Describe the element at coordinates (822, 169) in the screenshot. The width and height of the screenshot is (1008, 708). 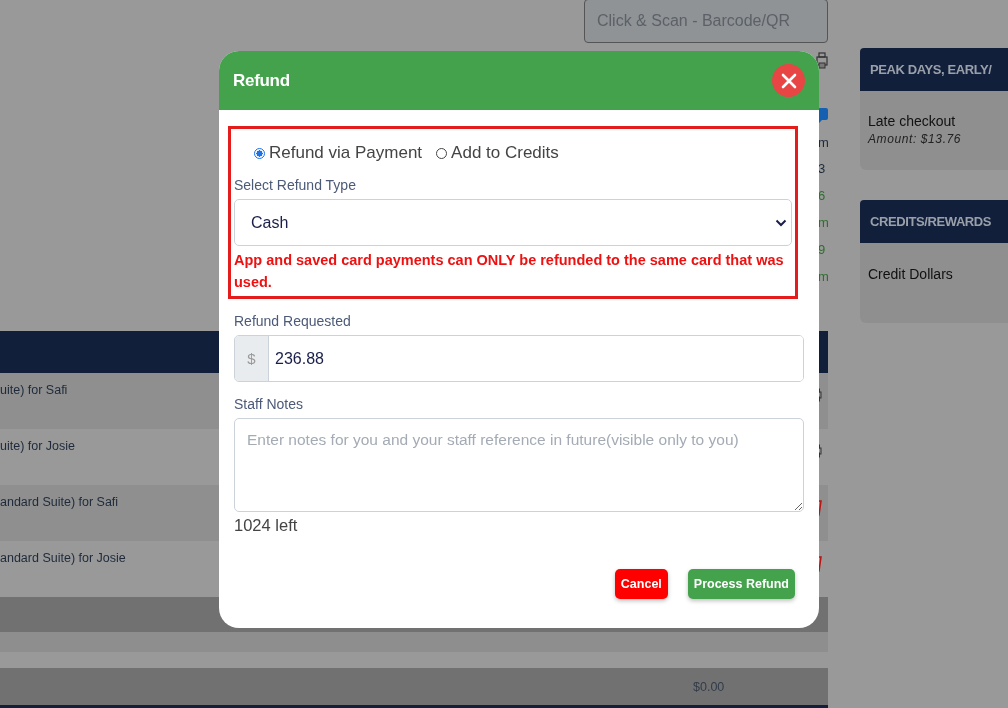
I see `text-fragment: 3` at that location.